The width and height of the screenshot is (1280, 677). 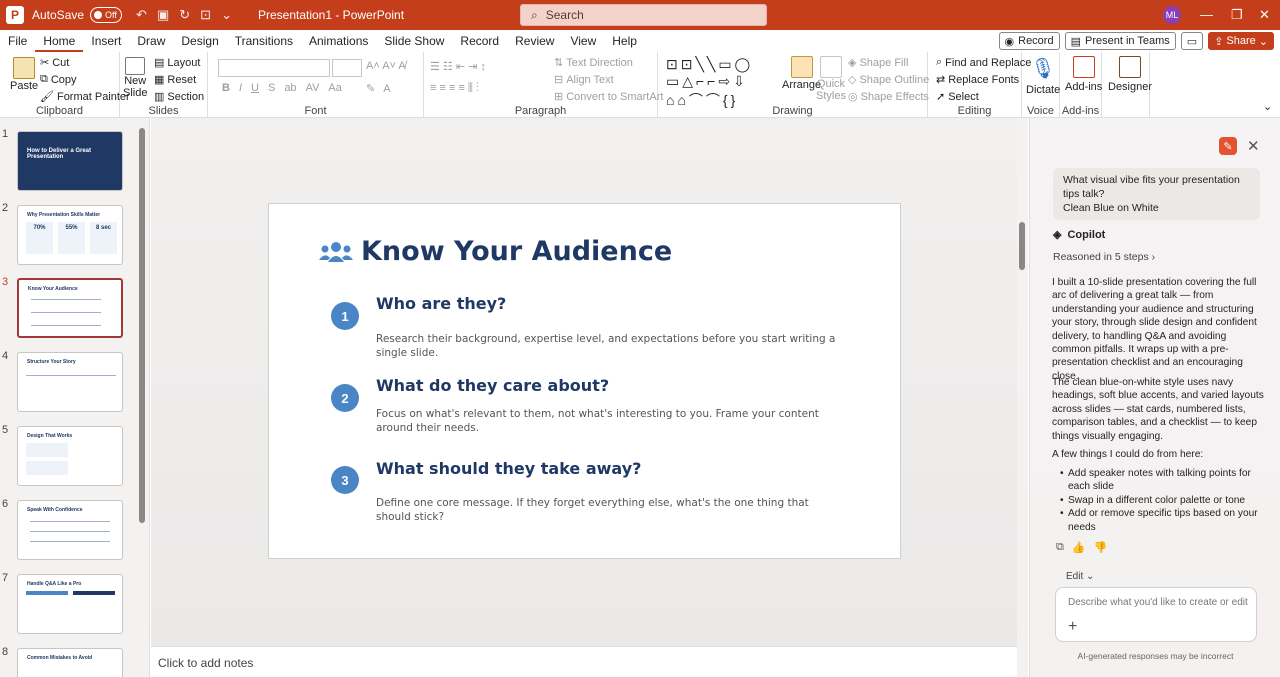 What do you see at coordinates (957, 97) in the screenshot?
I see `select-button: ➚ Select` at bounding box center [957, 97].